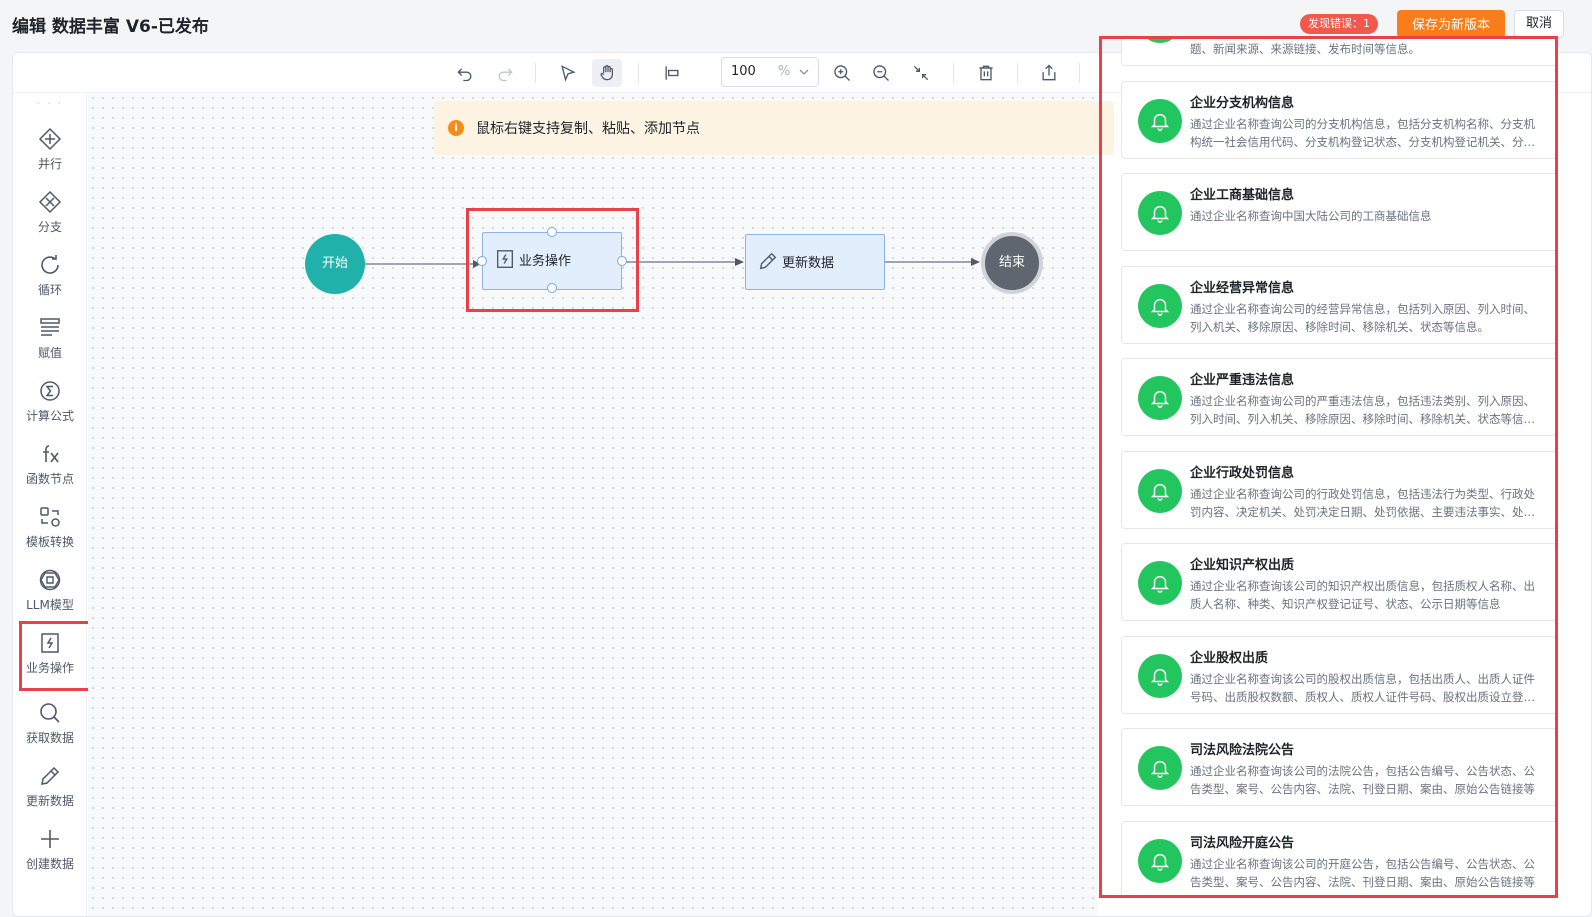 Image resolution: width=1592 pixels, height=917 pixels. I want to click on undo-icon, so click(465, 73).